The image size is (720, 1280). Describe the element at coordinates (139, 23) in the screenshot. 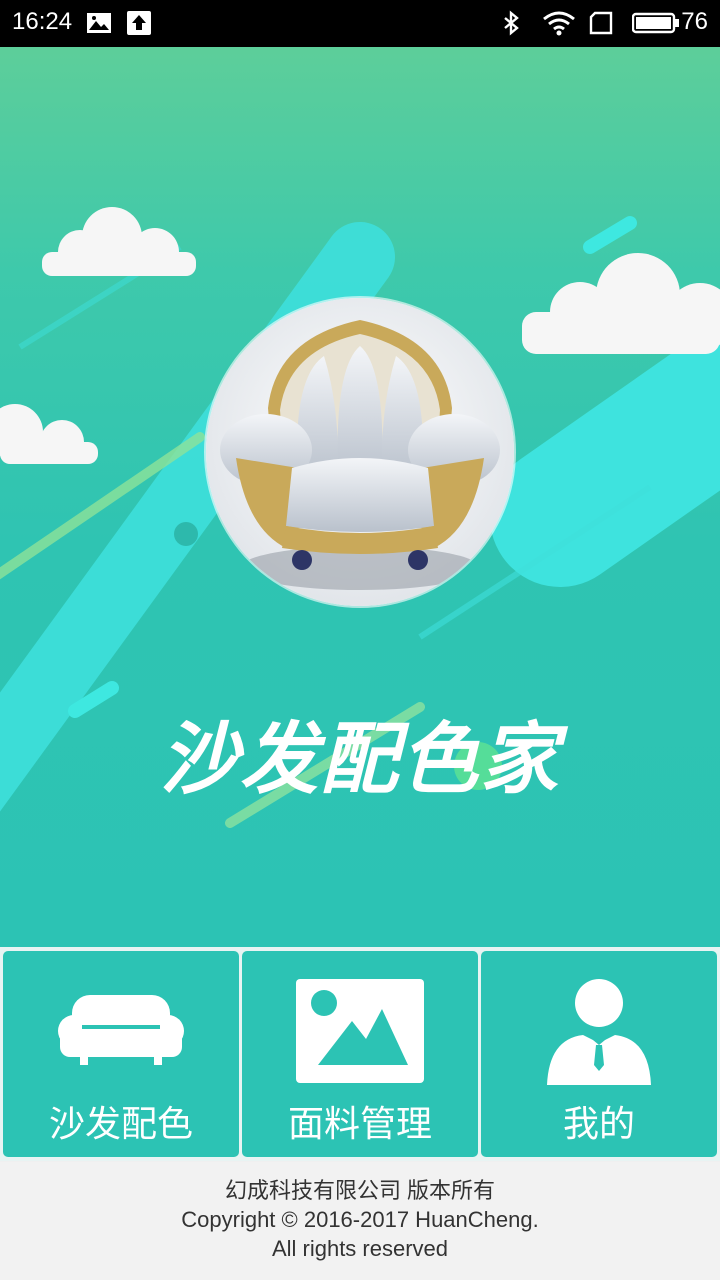

I see `upload-icon` at that location.